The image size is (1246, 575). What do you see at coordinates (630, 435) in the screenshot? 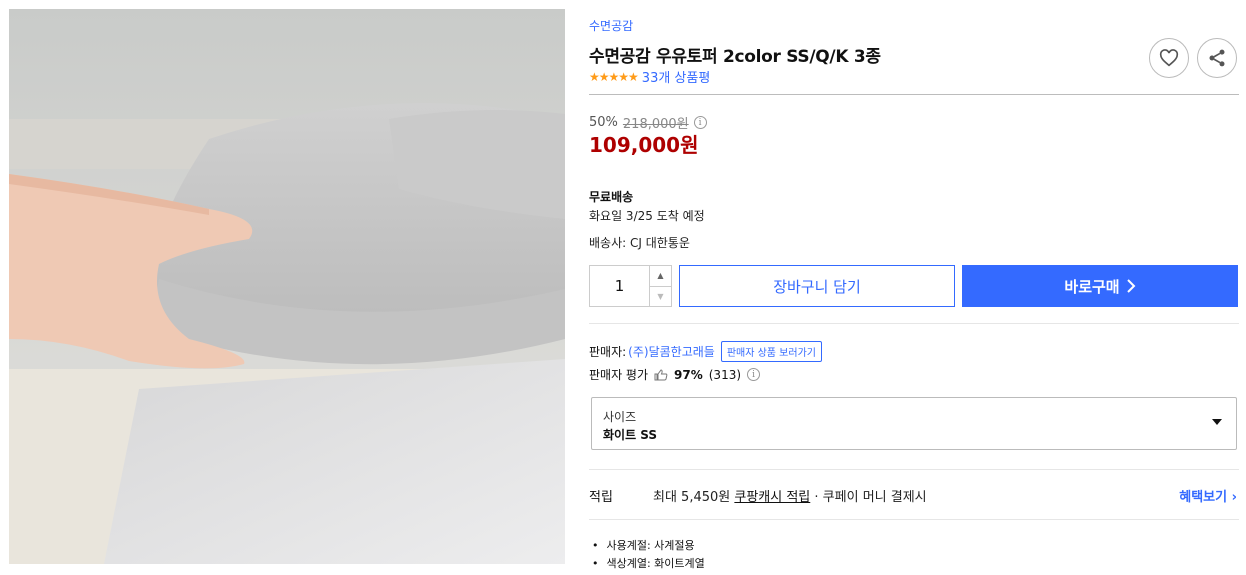
I see `option-value: 화이트 SS` at bounding box center [630, 435].